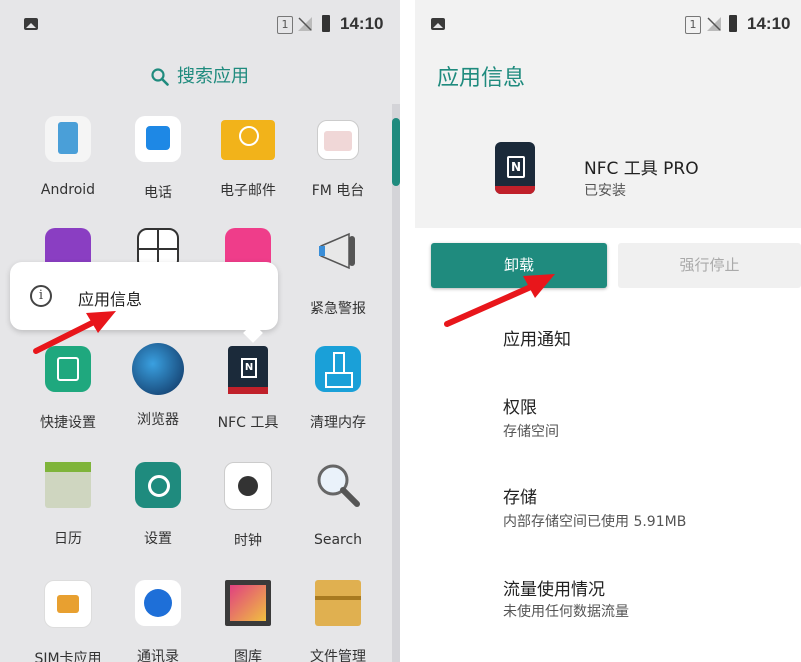  I want to click on row-title: 存储, so click(520, 498).